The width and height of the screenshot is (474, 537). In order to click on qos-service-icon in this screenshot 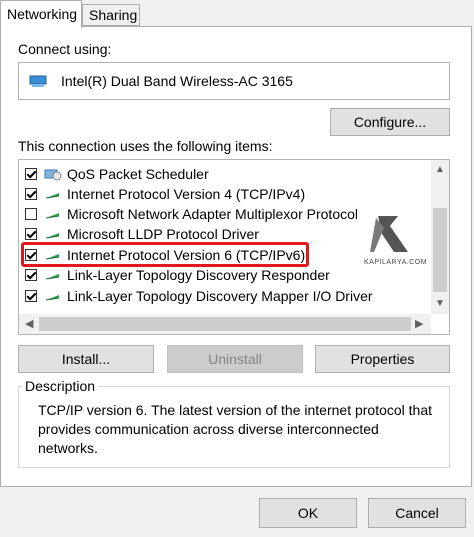, I will do `click(53, 175)`.